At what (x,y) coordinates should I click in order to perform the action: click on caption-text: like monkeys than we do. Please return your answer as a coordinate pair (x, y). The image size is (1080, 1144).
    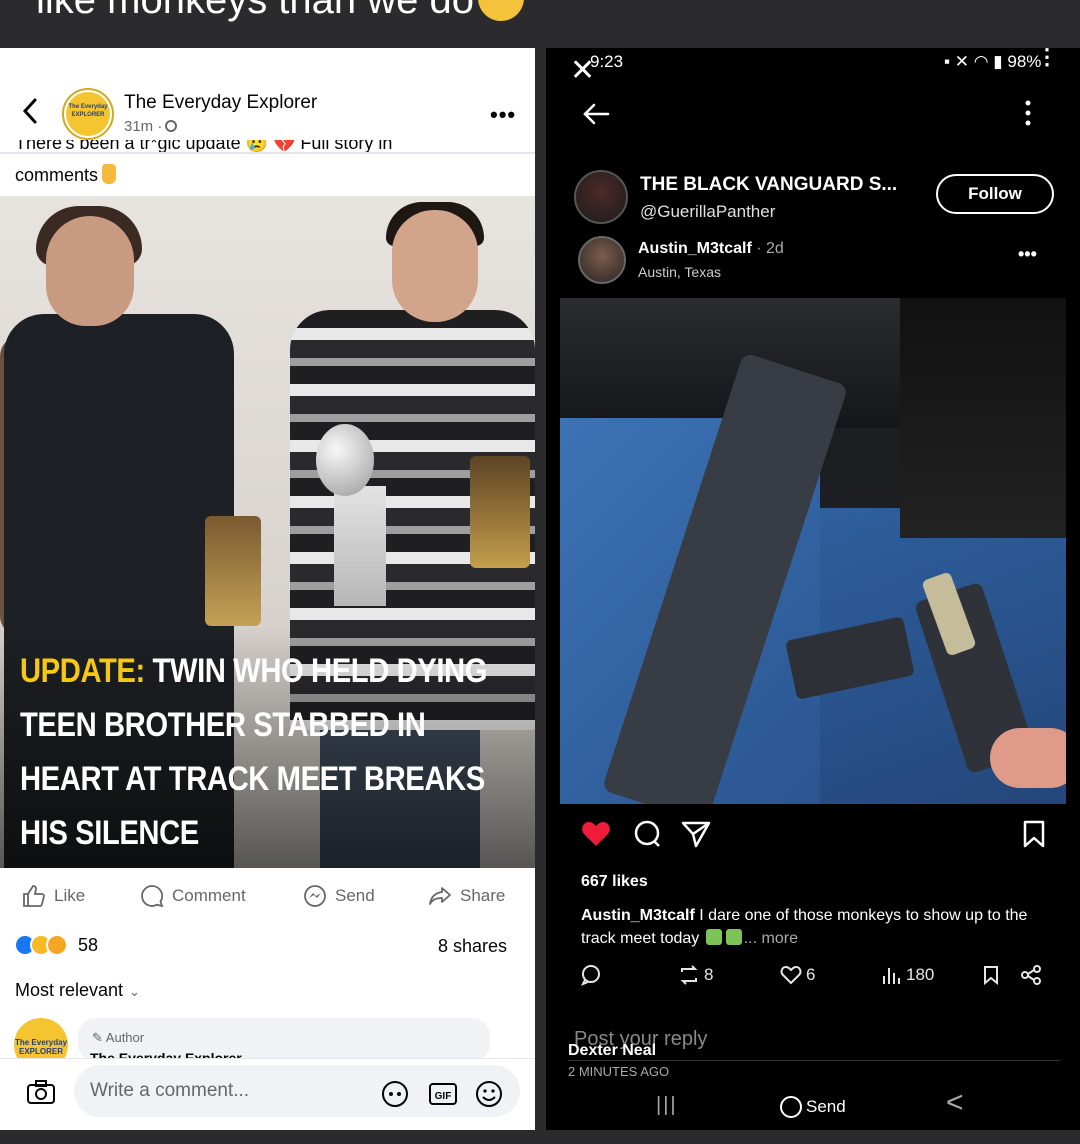
    Looking at the image, I should click on (280, 12).